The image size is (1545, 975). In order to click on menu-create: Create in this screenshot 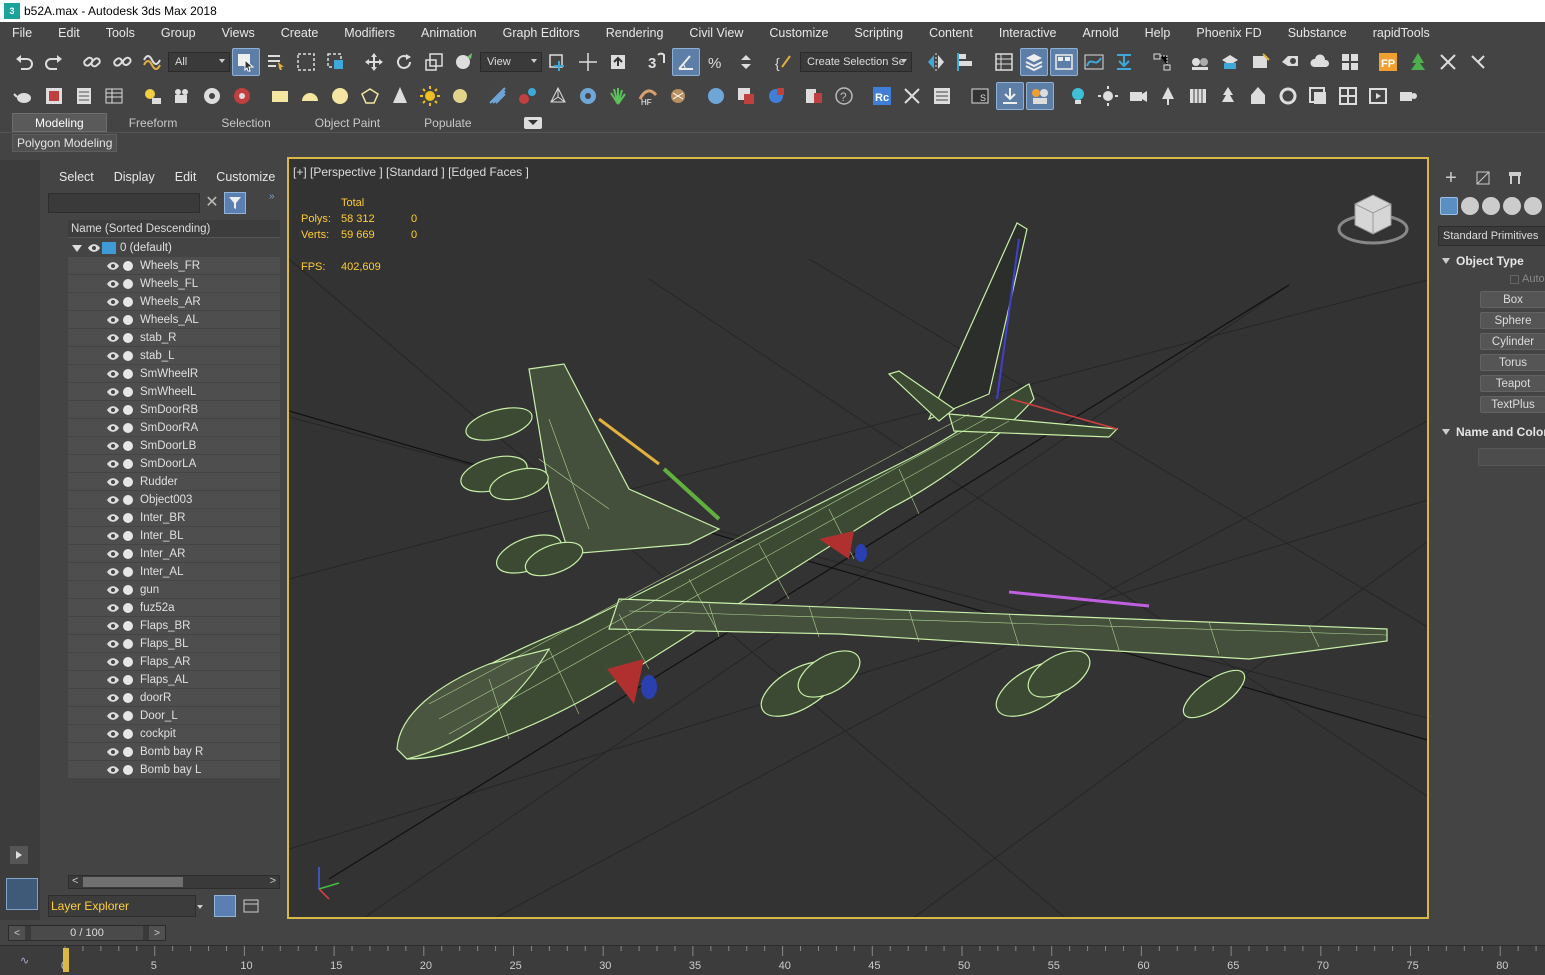, I will do `click(300, 33)`.